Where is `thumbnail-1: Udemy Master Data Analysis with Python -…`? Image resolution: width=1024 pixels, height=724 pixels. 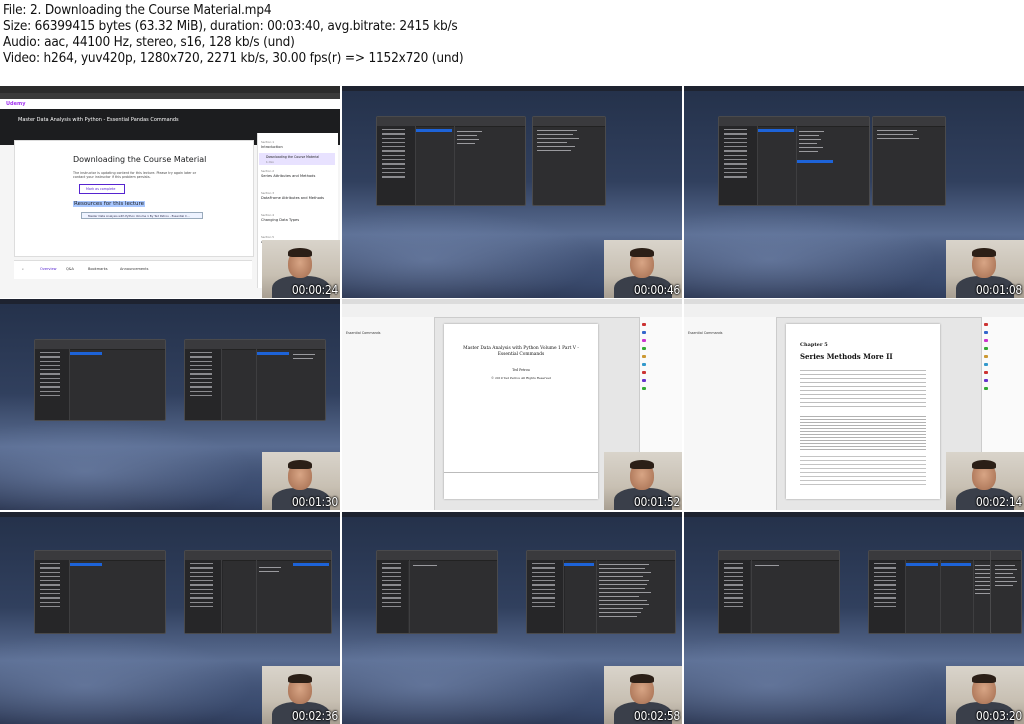
thumbnail-1: Udemy Master Data Analysis with Python -… is located at coordinates (170, 192).